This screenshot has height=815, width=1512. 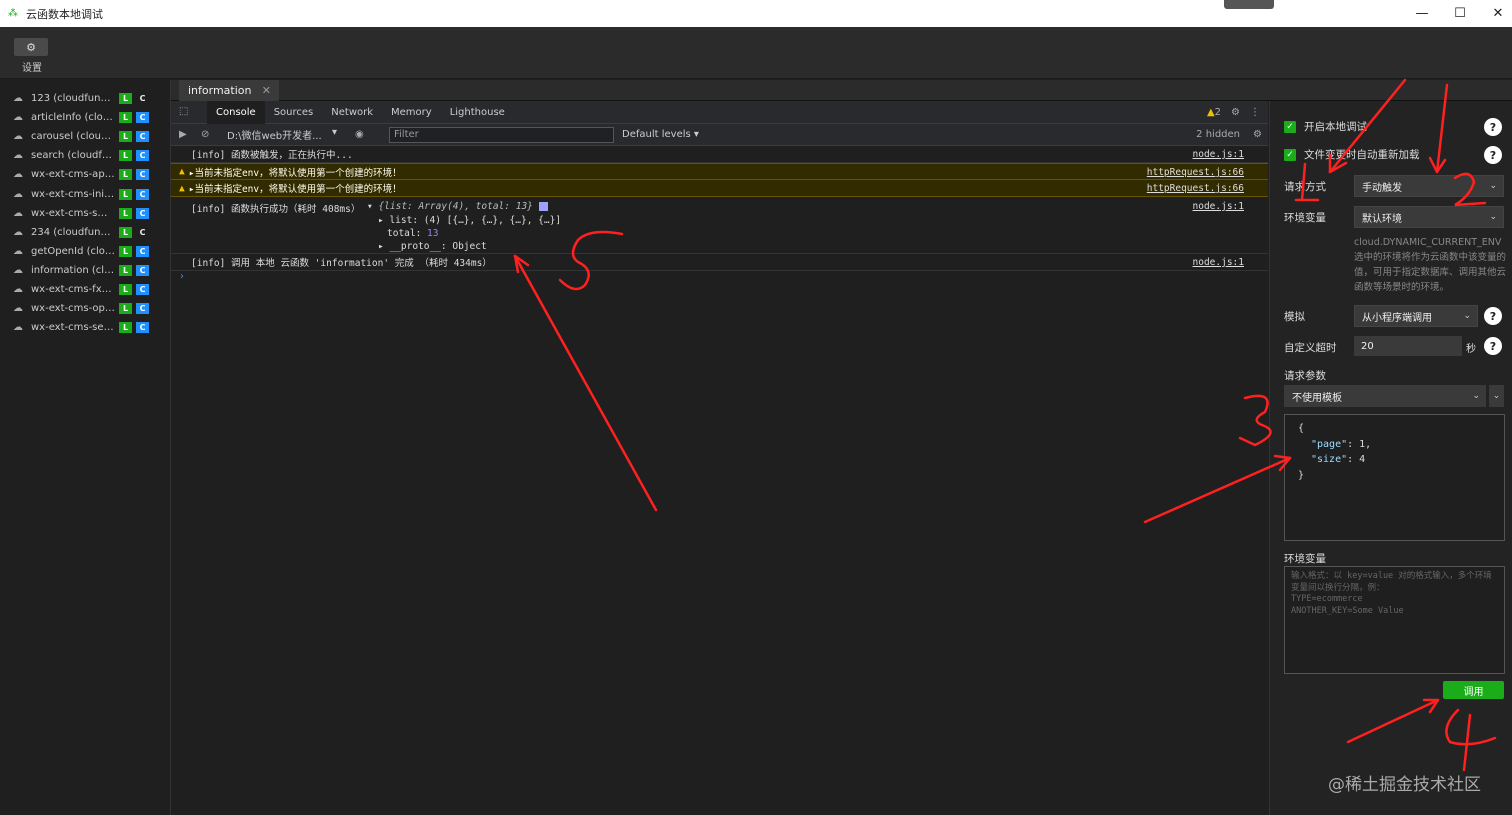 I want to click on tab-lighthouse: Lighthouse, so click(x=477, y=112).